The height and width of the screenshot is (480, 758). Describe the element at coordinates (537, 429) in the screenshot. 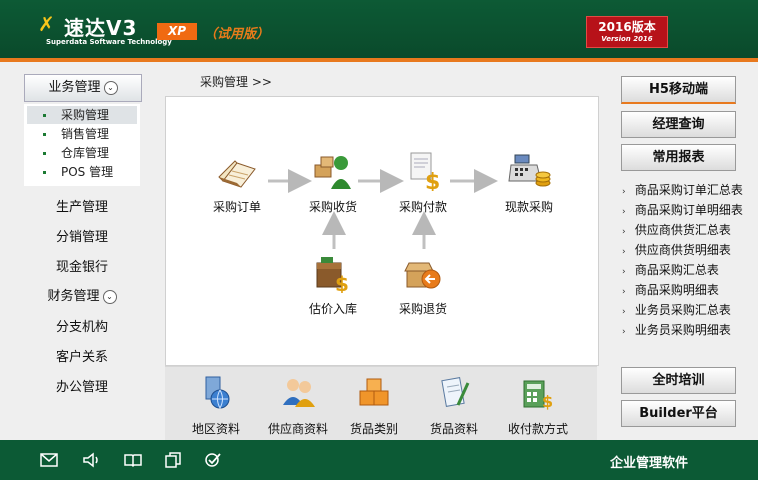

I see `resource-label: 收付款方式` at that location.